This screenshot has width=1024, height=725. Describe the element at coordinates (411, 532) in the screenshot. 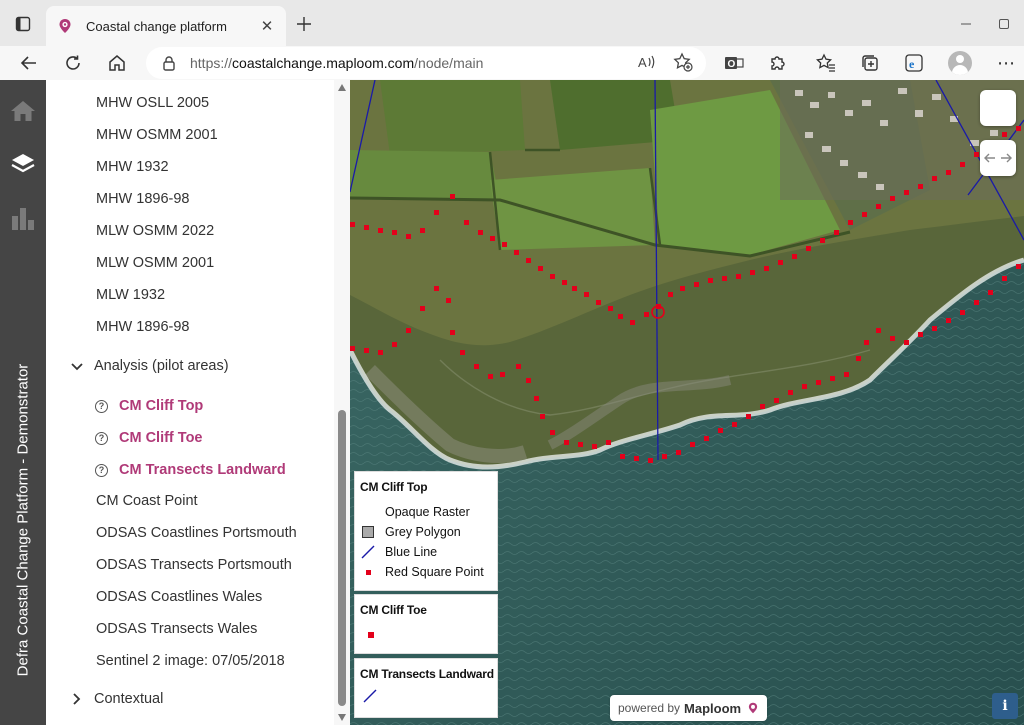

I see `legend-row: Grey Polygon` at that location.